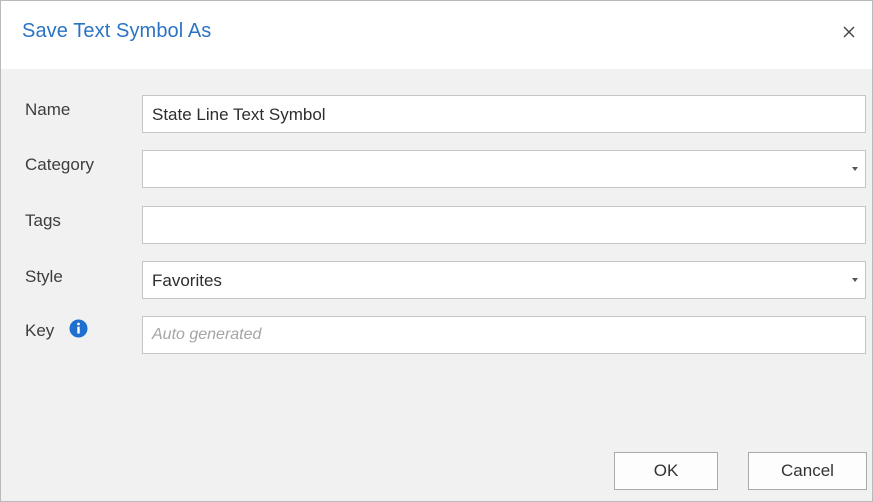 This screenshot has height=502, width=873. I want to click on name-input-value: State Line Text Symbol, so click(239, 114).